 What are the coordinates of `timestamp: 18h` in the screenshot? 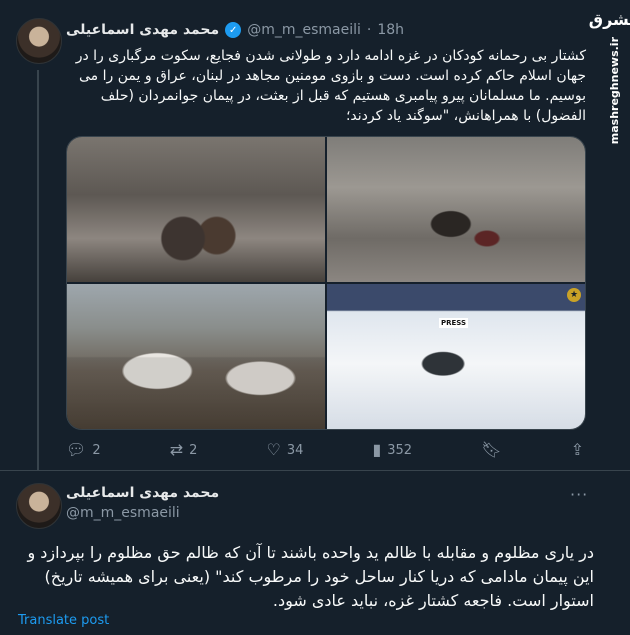 It's located at (390, 30).